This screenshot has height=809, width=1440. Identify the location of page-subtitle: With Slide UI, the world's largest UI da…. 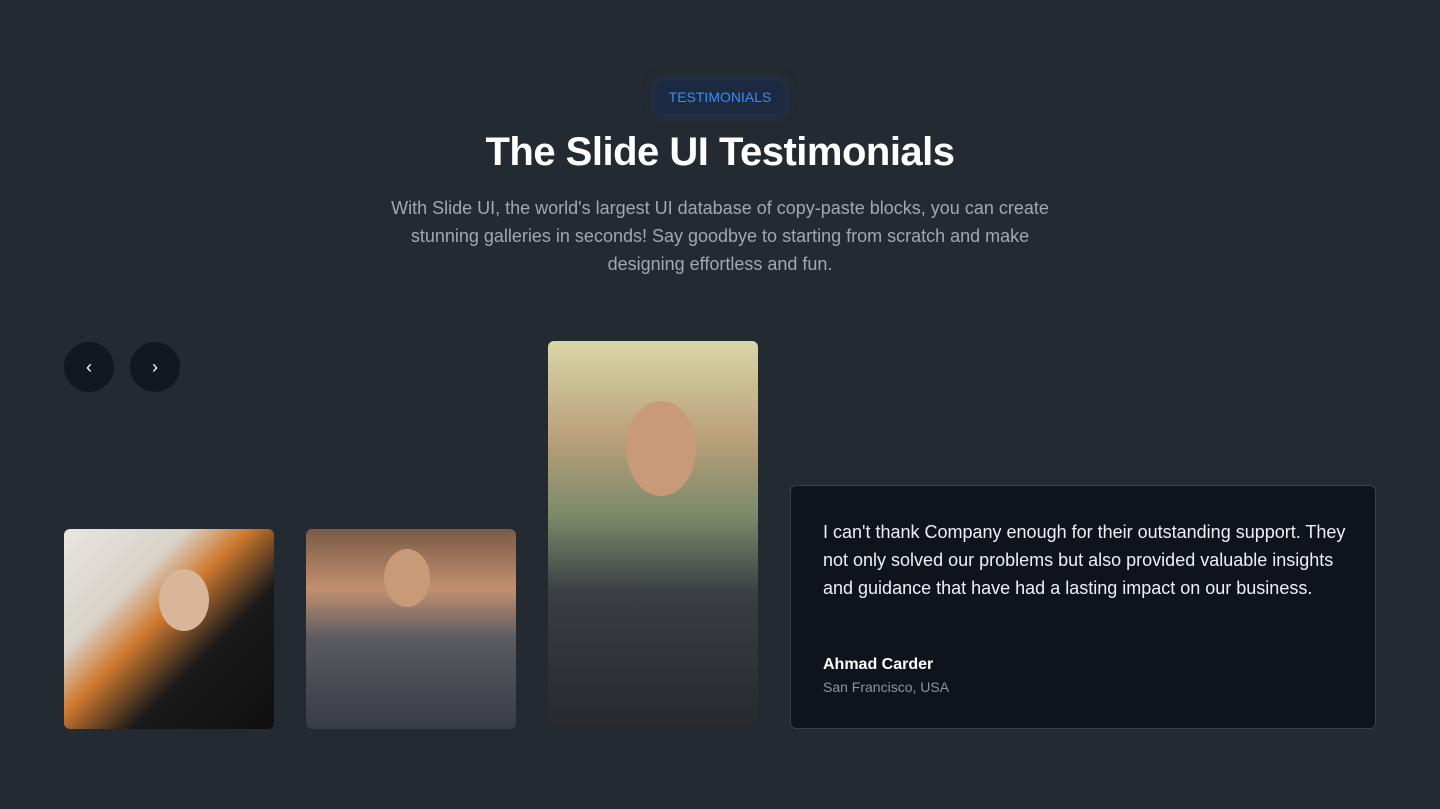
(720, 236).